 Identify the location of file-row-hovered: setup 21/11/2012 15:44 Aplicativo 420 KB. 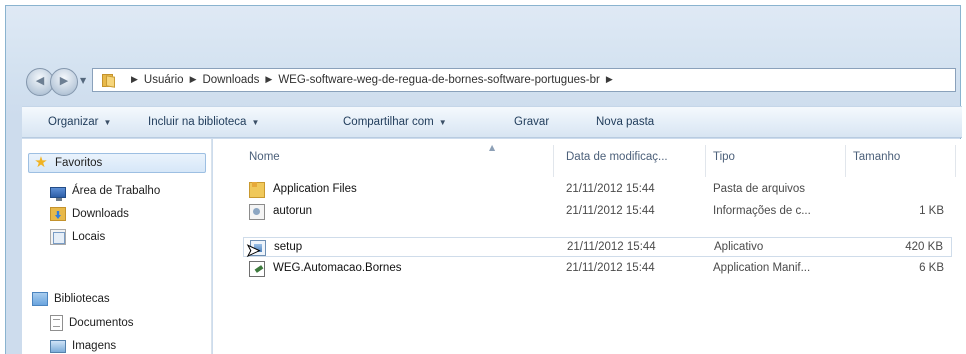
(597, 247).